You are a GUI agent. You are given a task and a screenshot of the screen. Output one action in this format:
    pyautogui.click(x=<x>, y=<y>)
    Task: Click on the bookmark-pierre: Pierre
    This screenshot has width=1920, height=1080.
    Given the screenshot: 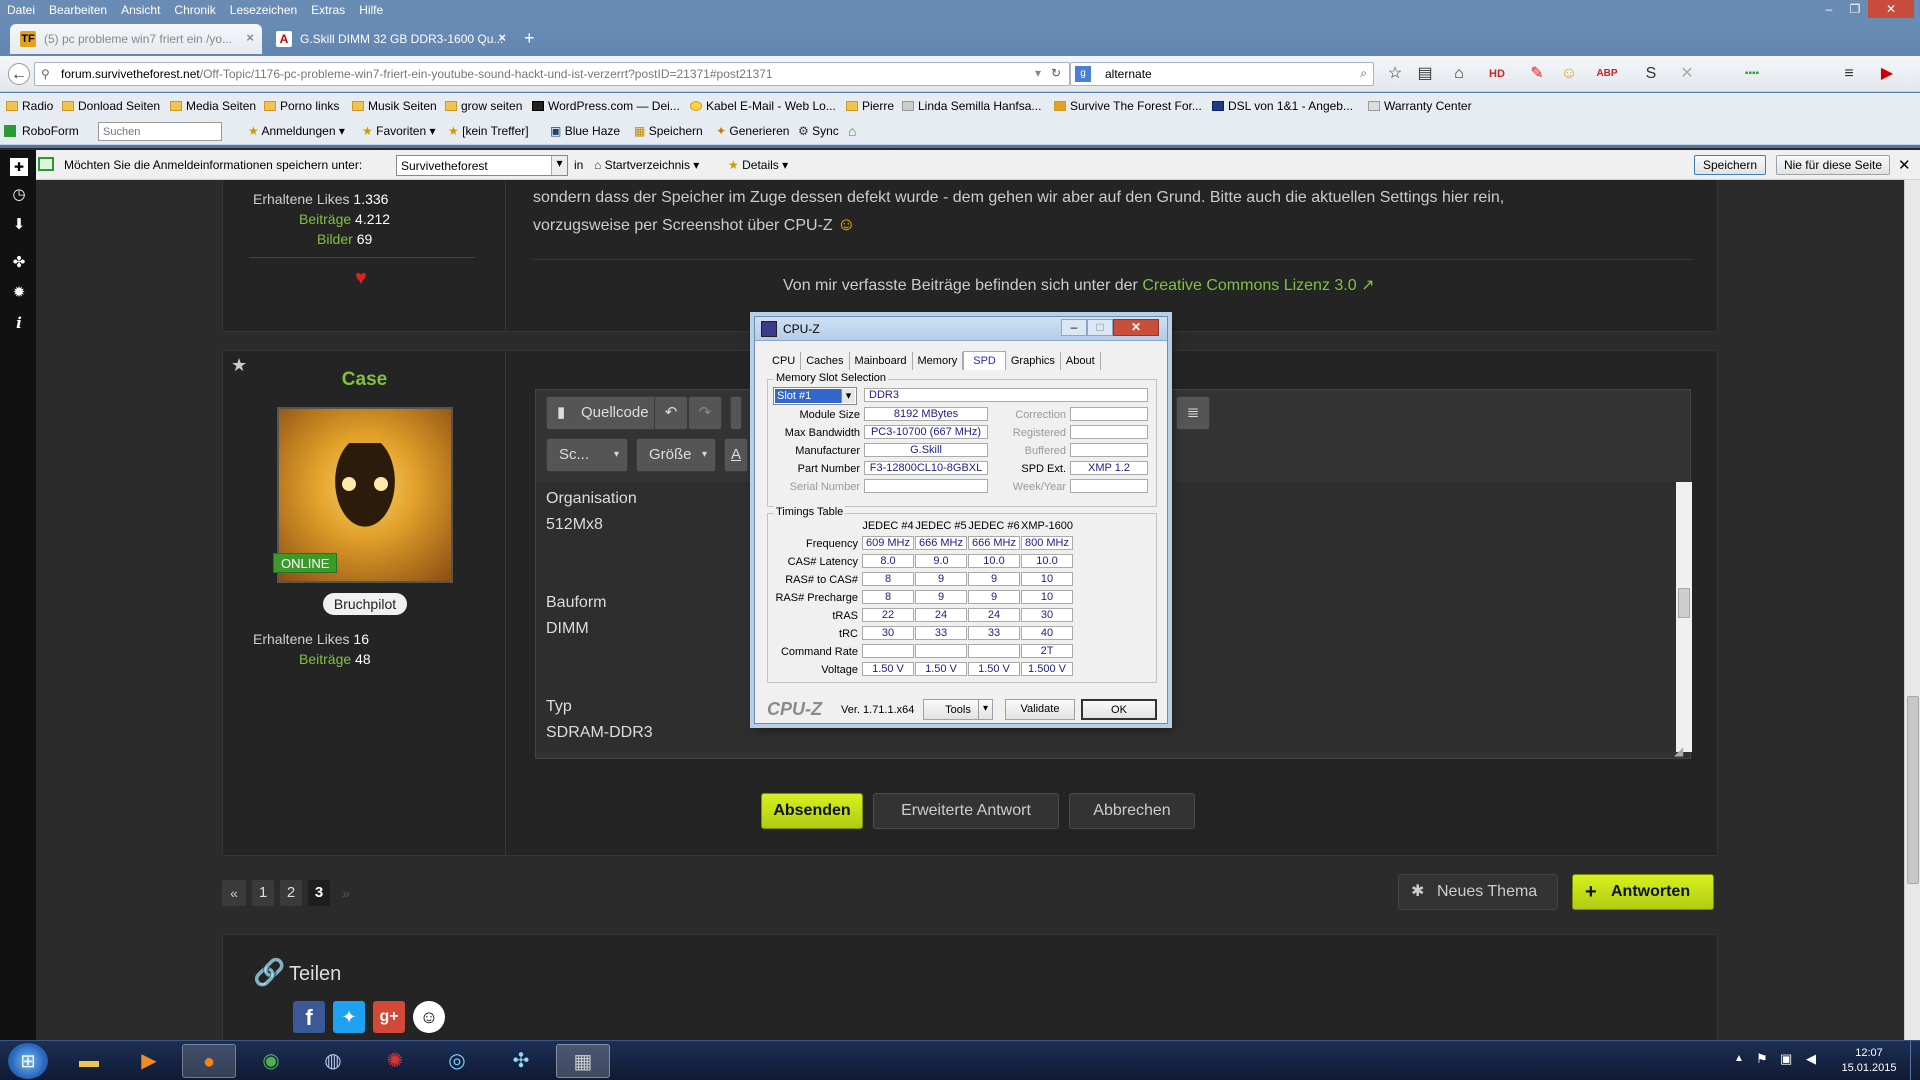 What is the action you would take?
    pyautogui.click(x=870, y=106)
    